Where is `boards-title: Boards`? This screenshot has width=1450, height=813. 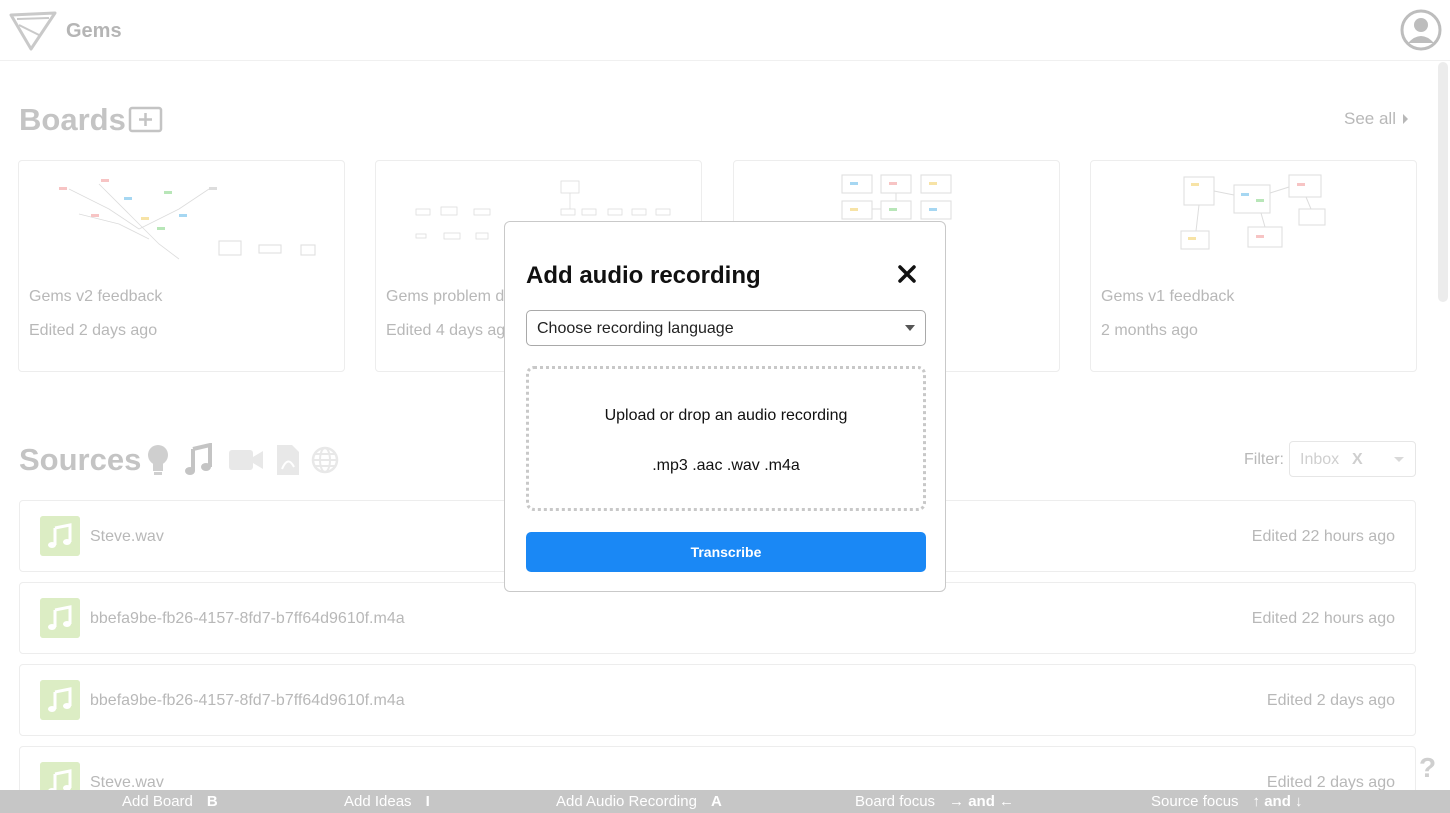 boards-title: Boards is located at coordinates (72, 119).